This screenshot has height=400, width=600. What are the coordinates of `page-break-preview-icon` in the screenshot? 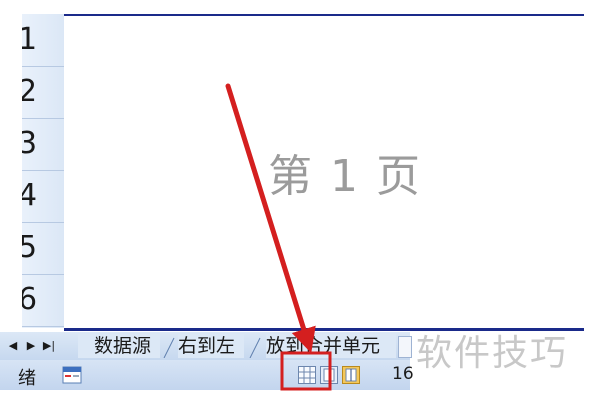 It's located at (351, 375).